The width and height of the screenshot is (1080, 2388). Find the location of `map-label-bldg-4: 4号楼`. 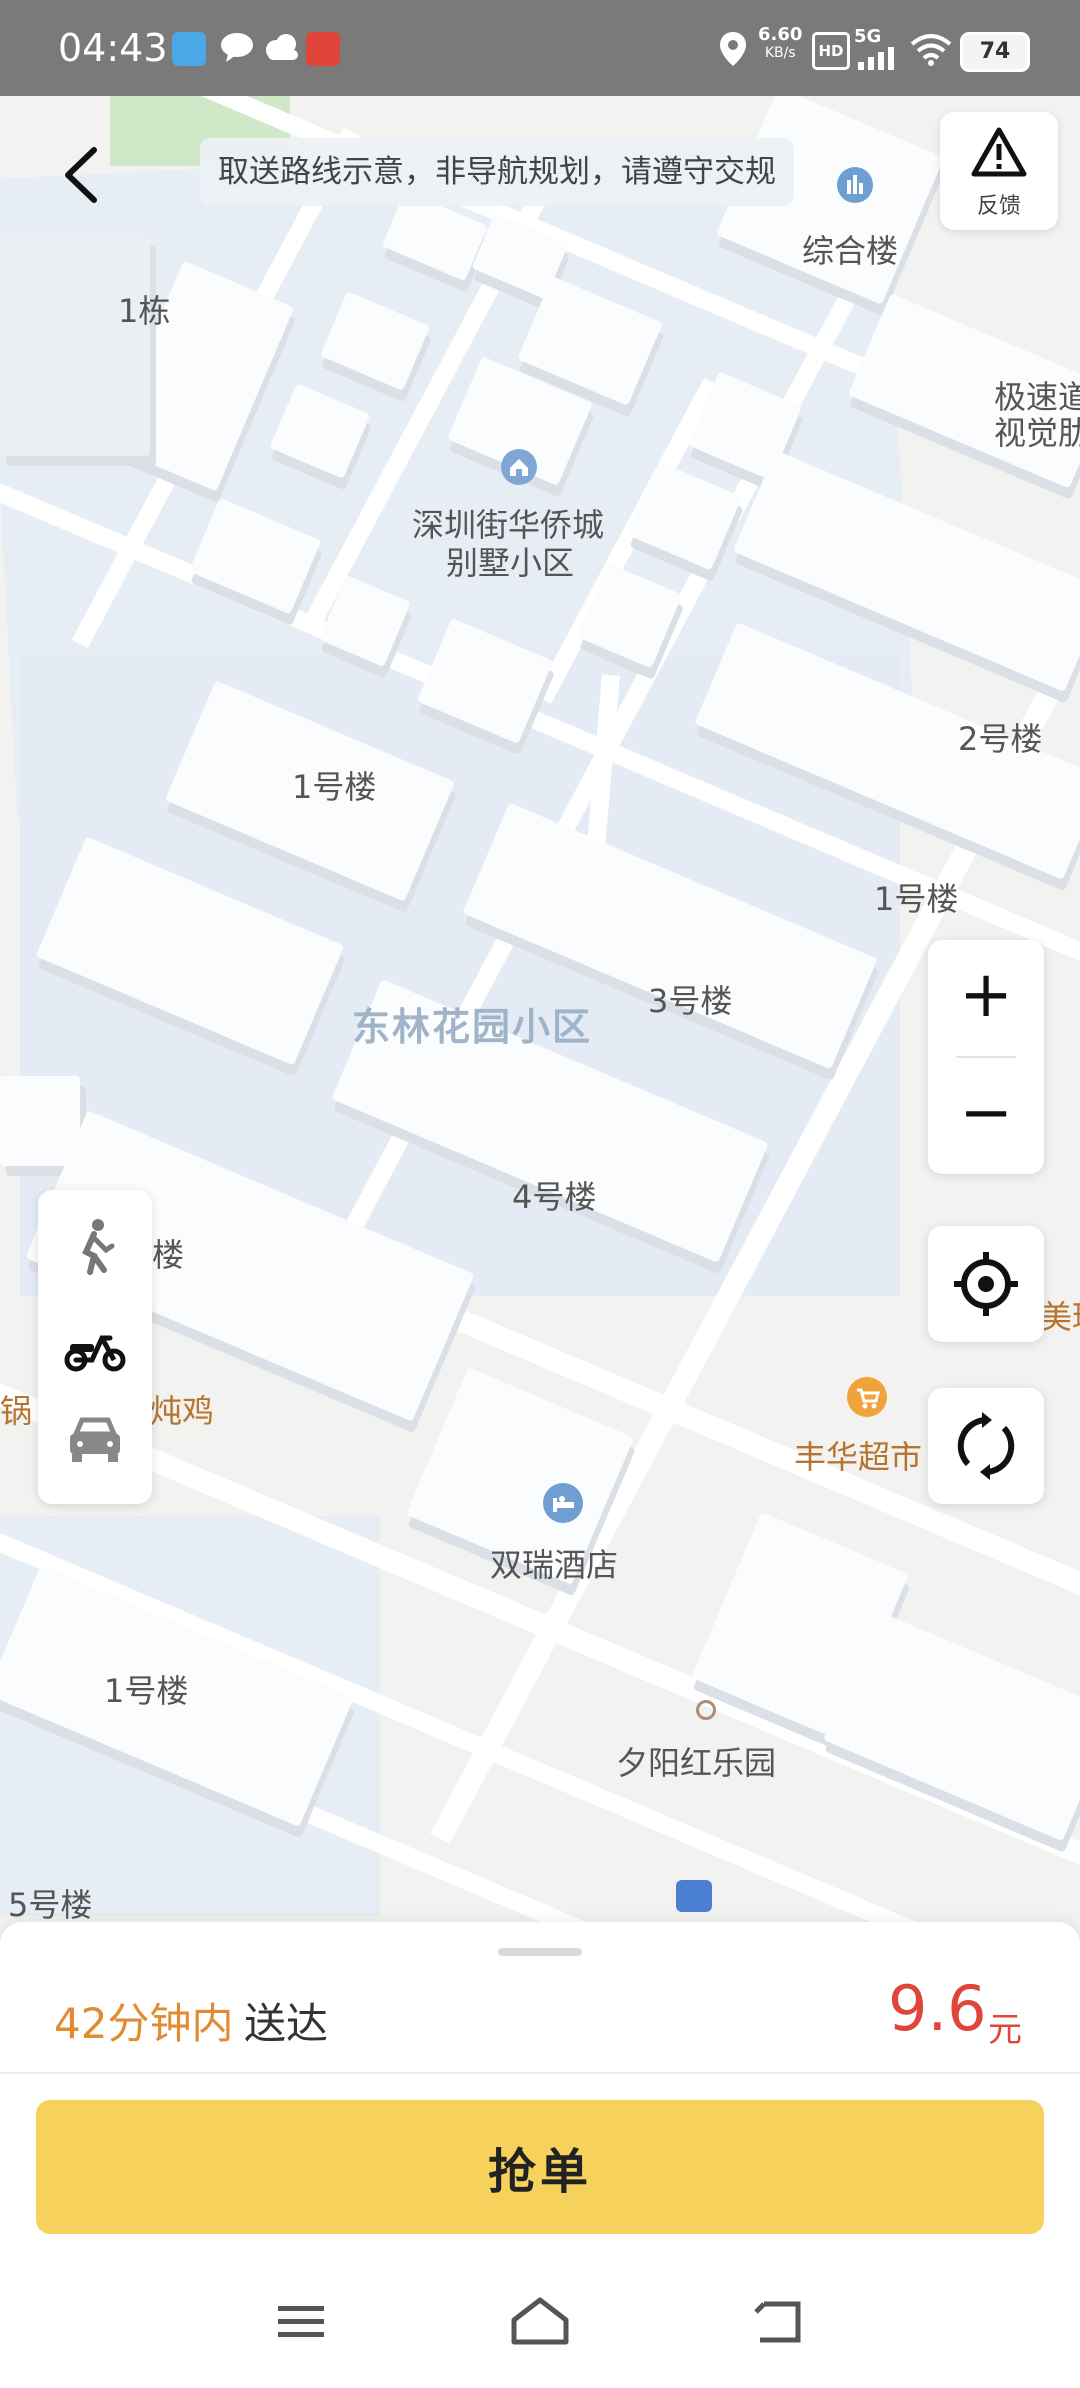

map-label-bldg-4: 4号楼 is located at coordinates (554, 1197).